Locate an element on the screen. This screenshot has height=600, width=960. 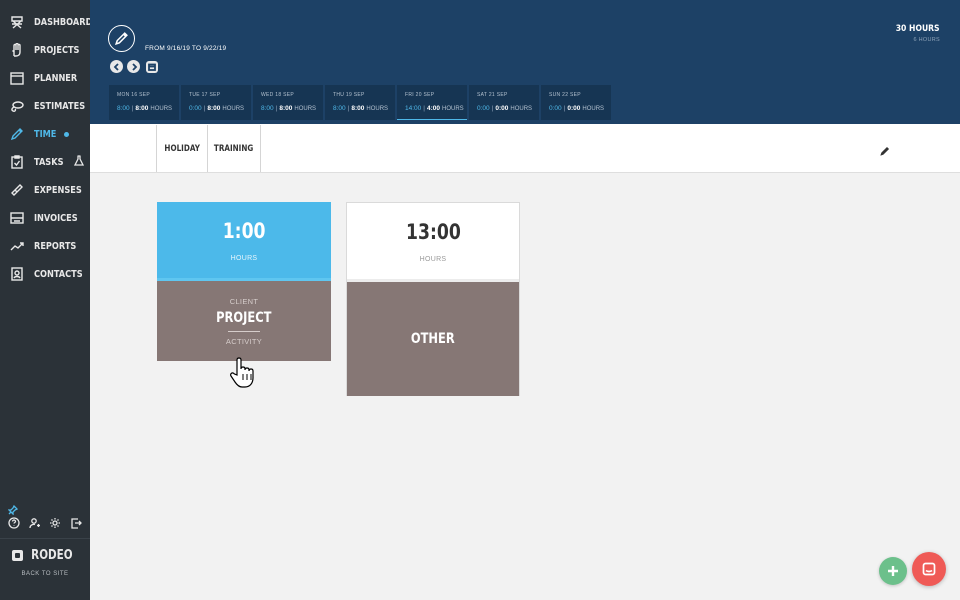
user-settings-icon is located at coordinates (35, 523).